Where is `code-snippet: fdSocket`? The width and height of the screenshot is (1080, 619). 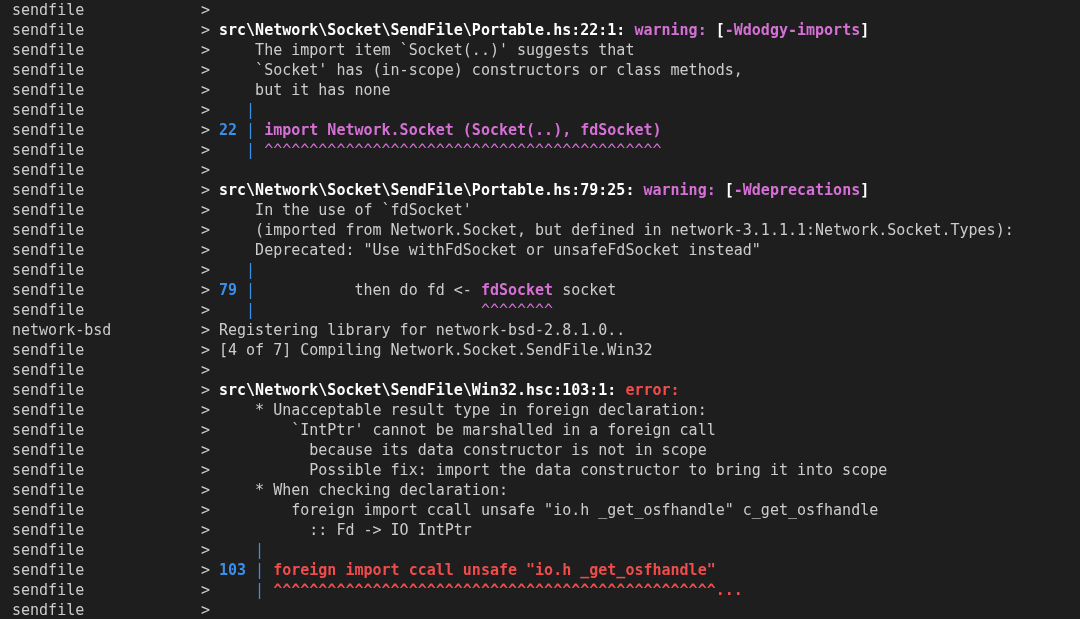 code-snippet: fdSocket is located at coordinates (517, 290).